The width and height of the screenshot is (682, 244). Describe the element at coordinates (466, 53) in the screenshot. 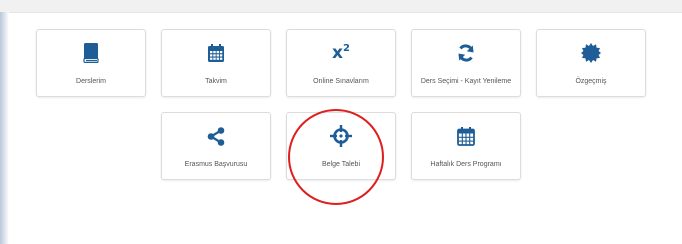

I see `refresh-icon` at that location.